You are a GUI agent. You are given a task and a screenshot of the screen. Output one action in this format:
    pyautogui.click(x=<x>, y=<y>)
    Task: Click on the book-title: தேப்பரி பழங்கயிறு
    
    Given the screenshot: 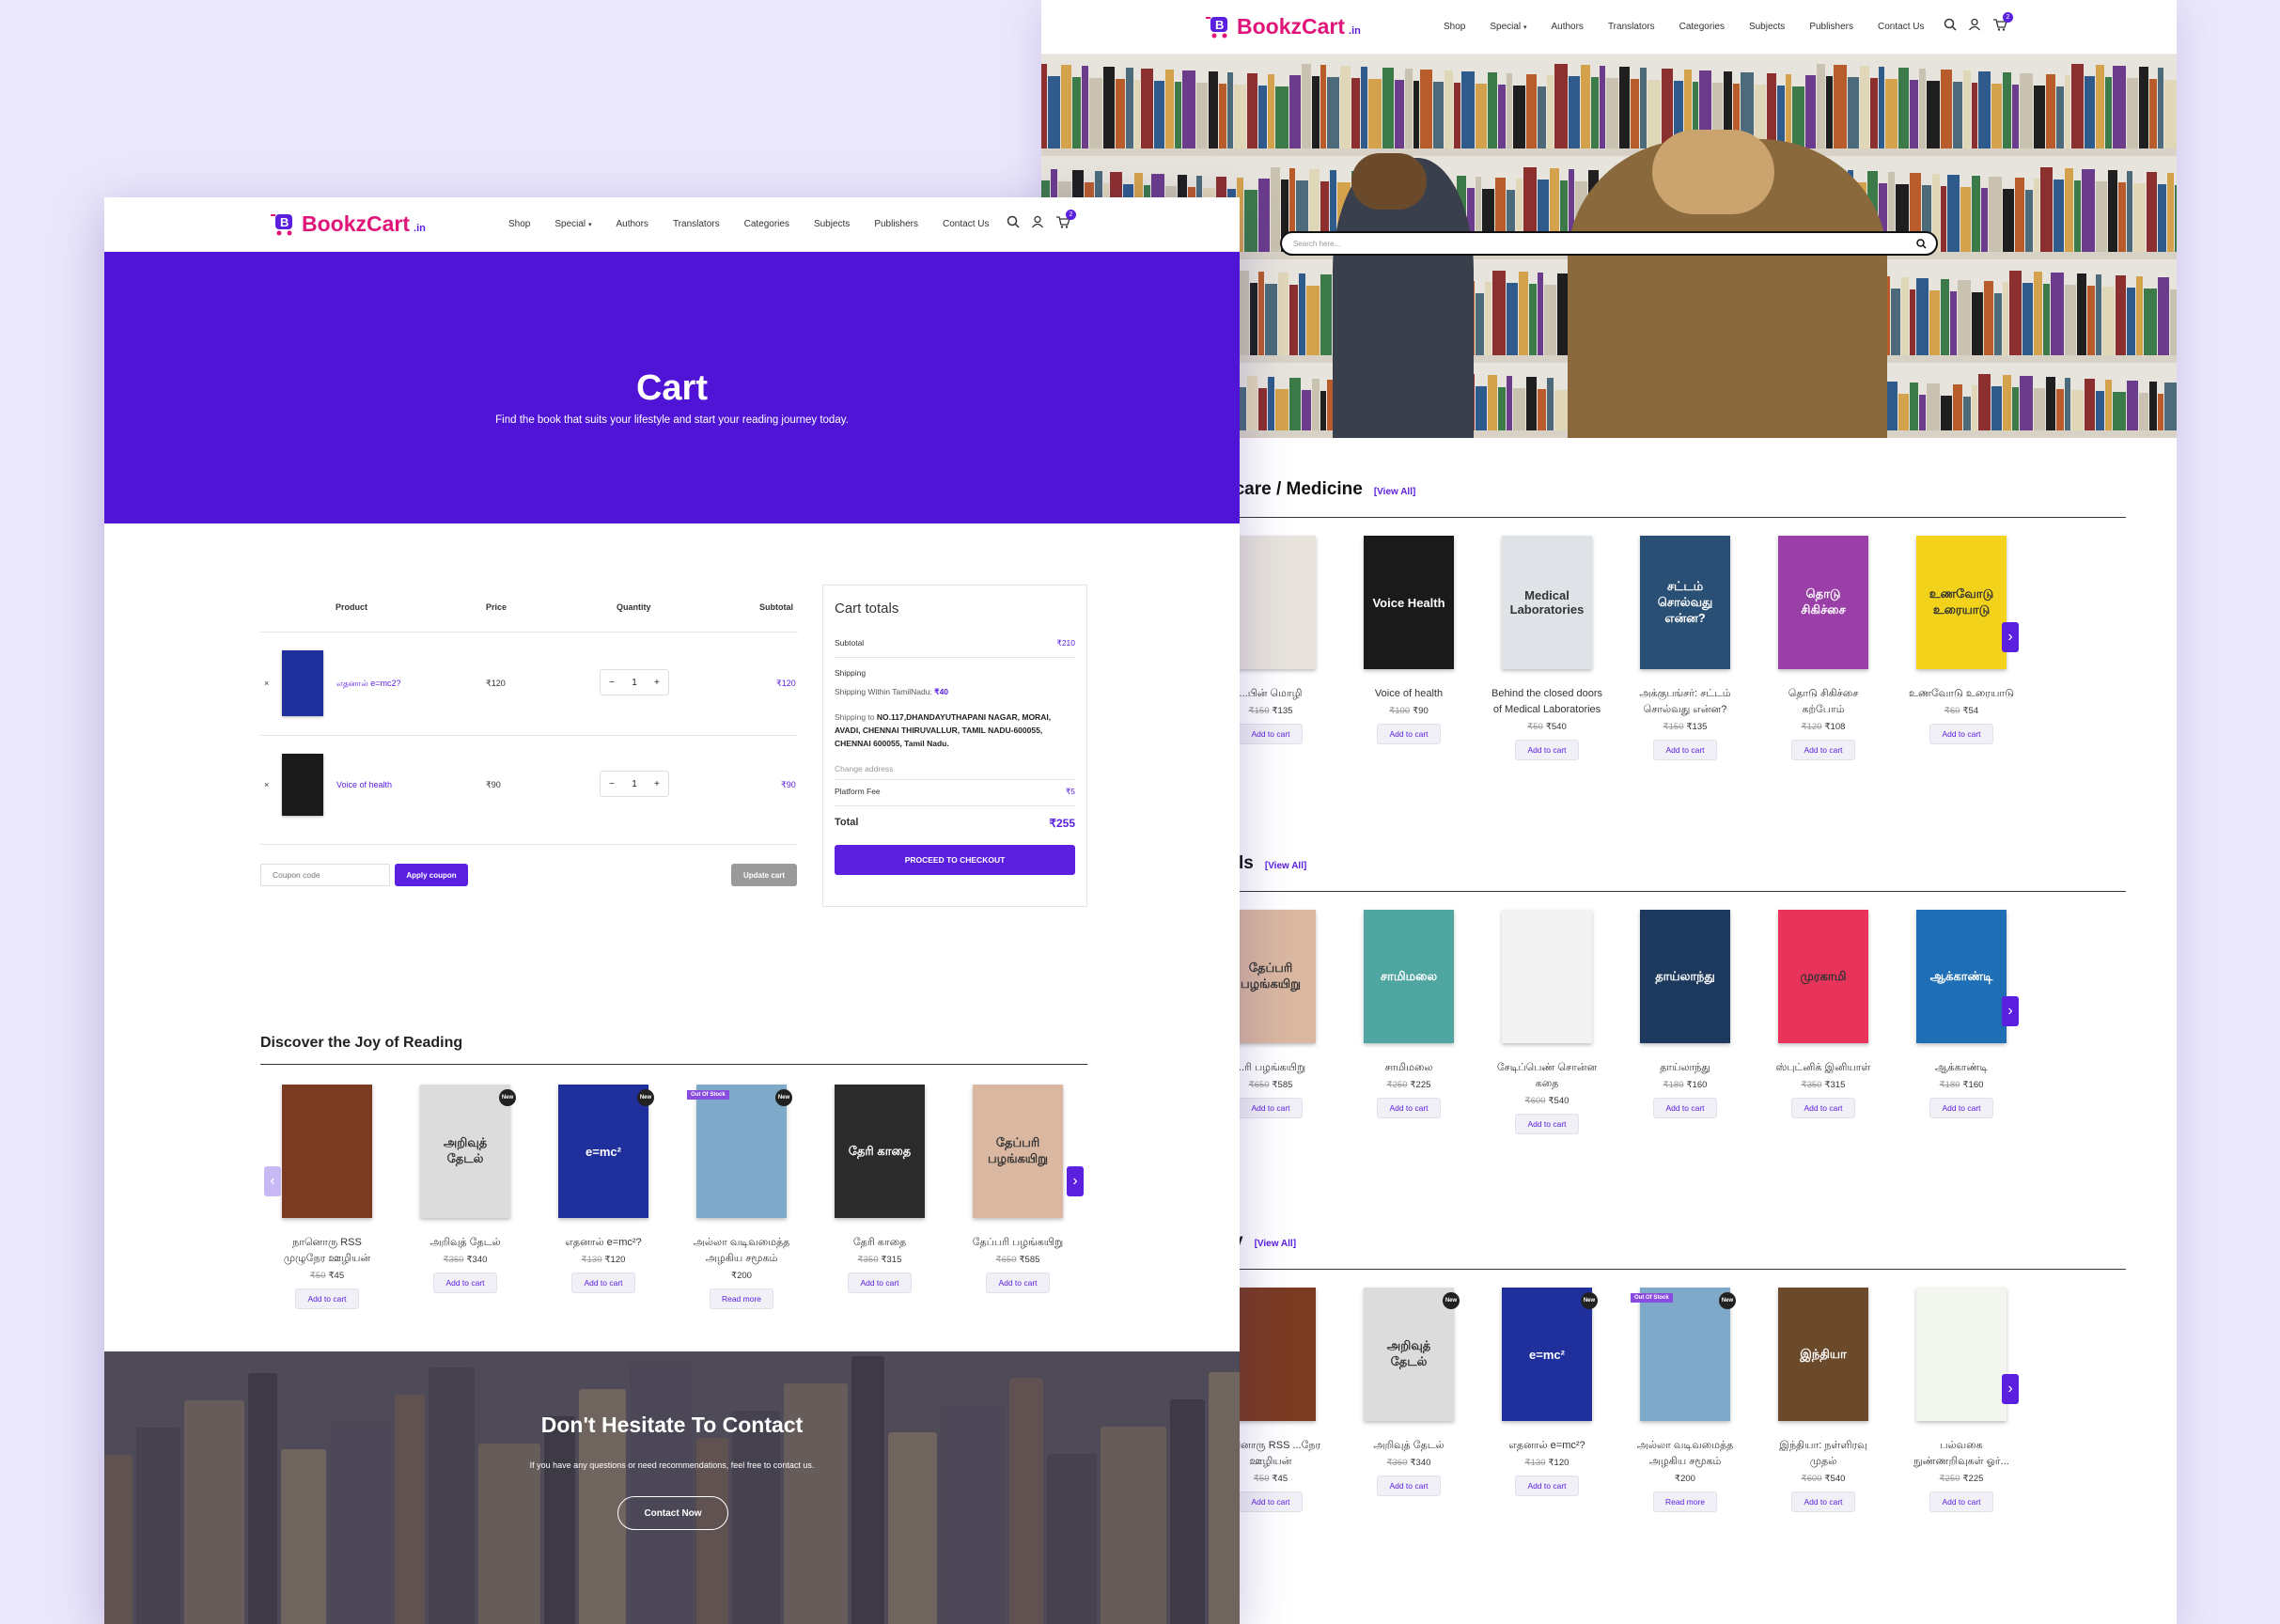 What is the action you would take?
    pyautogui.click(x=1017, y=1243)
    